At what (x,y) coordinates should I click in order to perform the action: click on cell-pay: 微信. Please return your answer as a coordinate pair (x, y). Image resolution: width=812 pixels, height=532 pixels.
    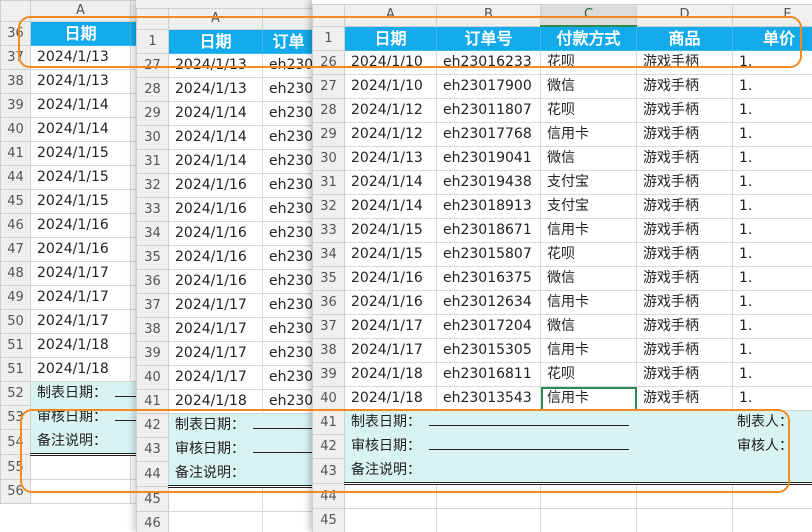
    Looking at the image, I should click on (588, 86).